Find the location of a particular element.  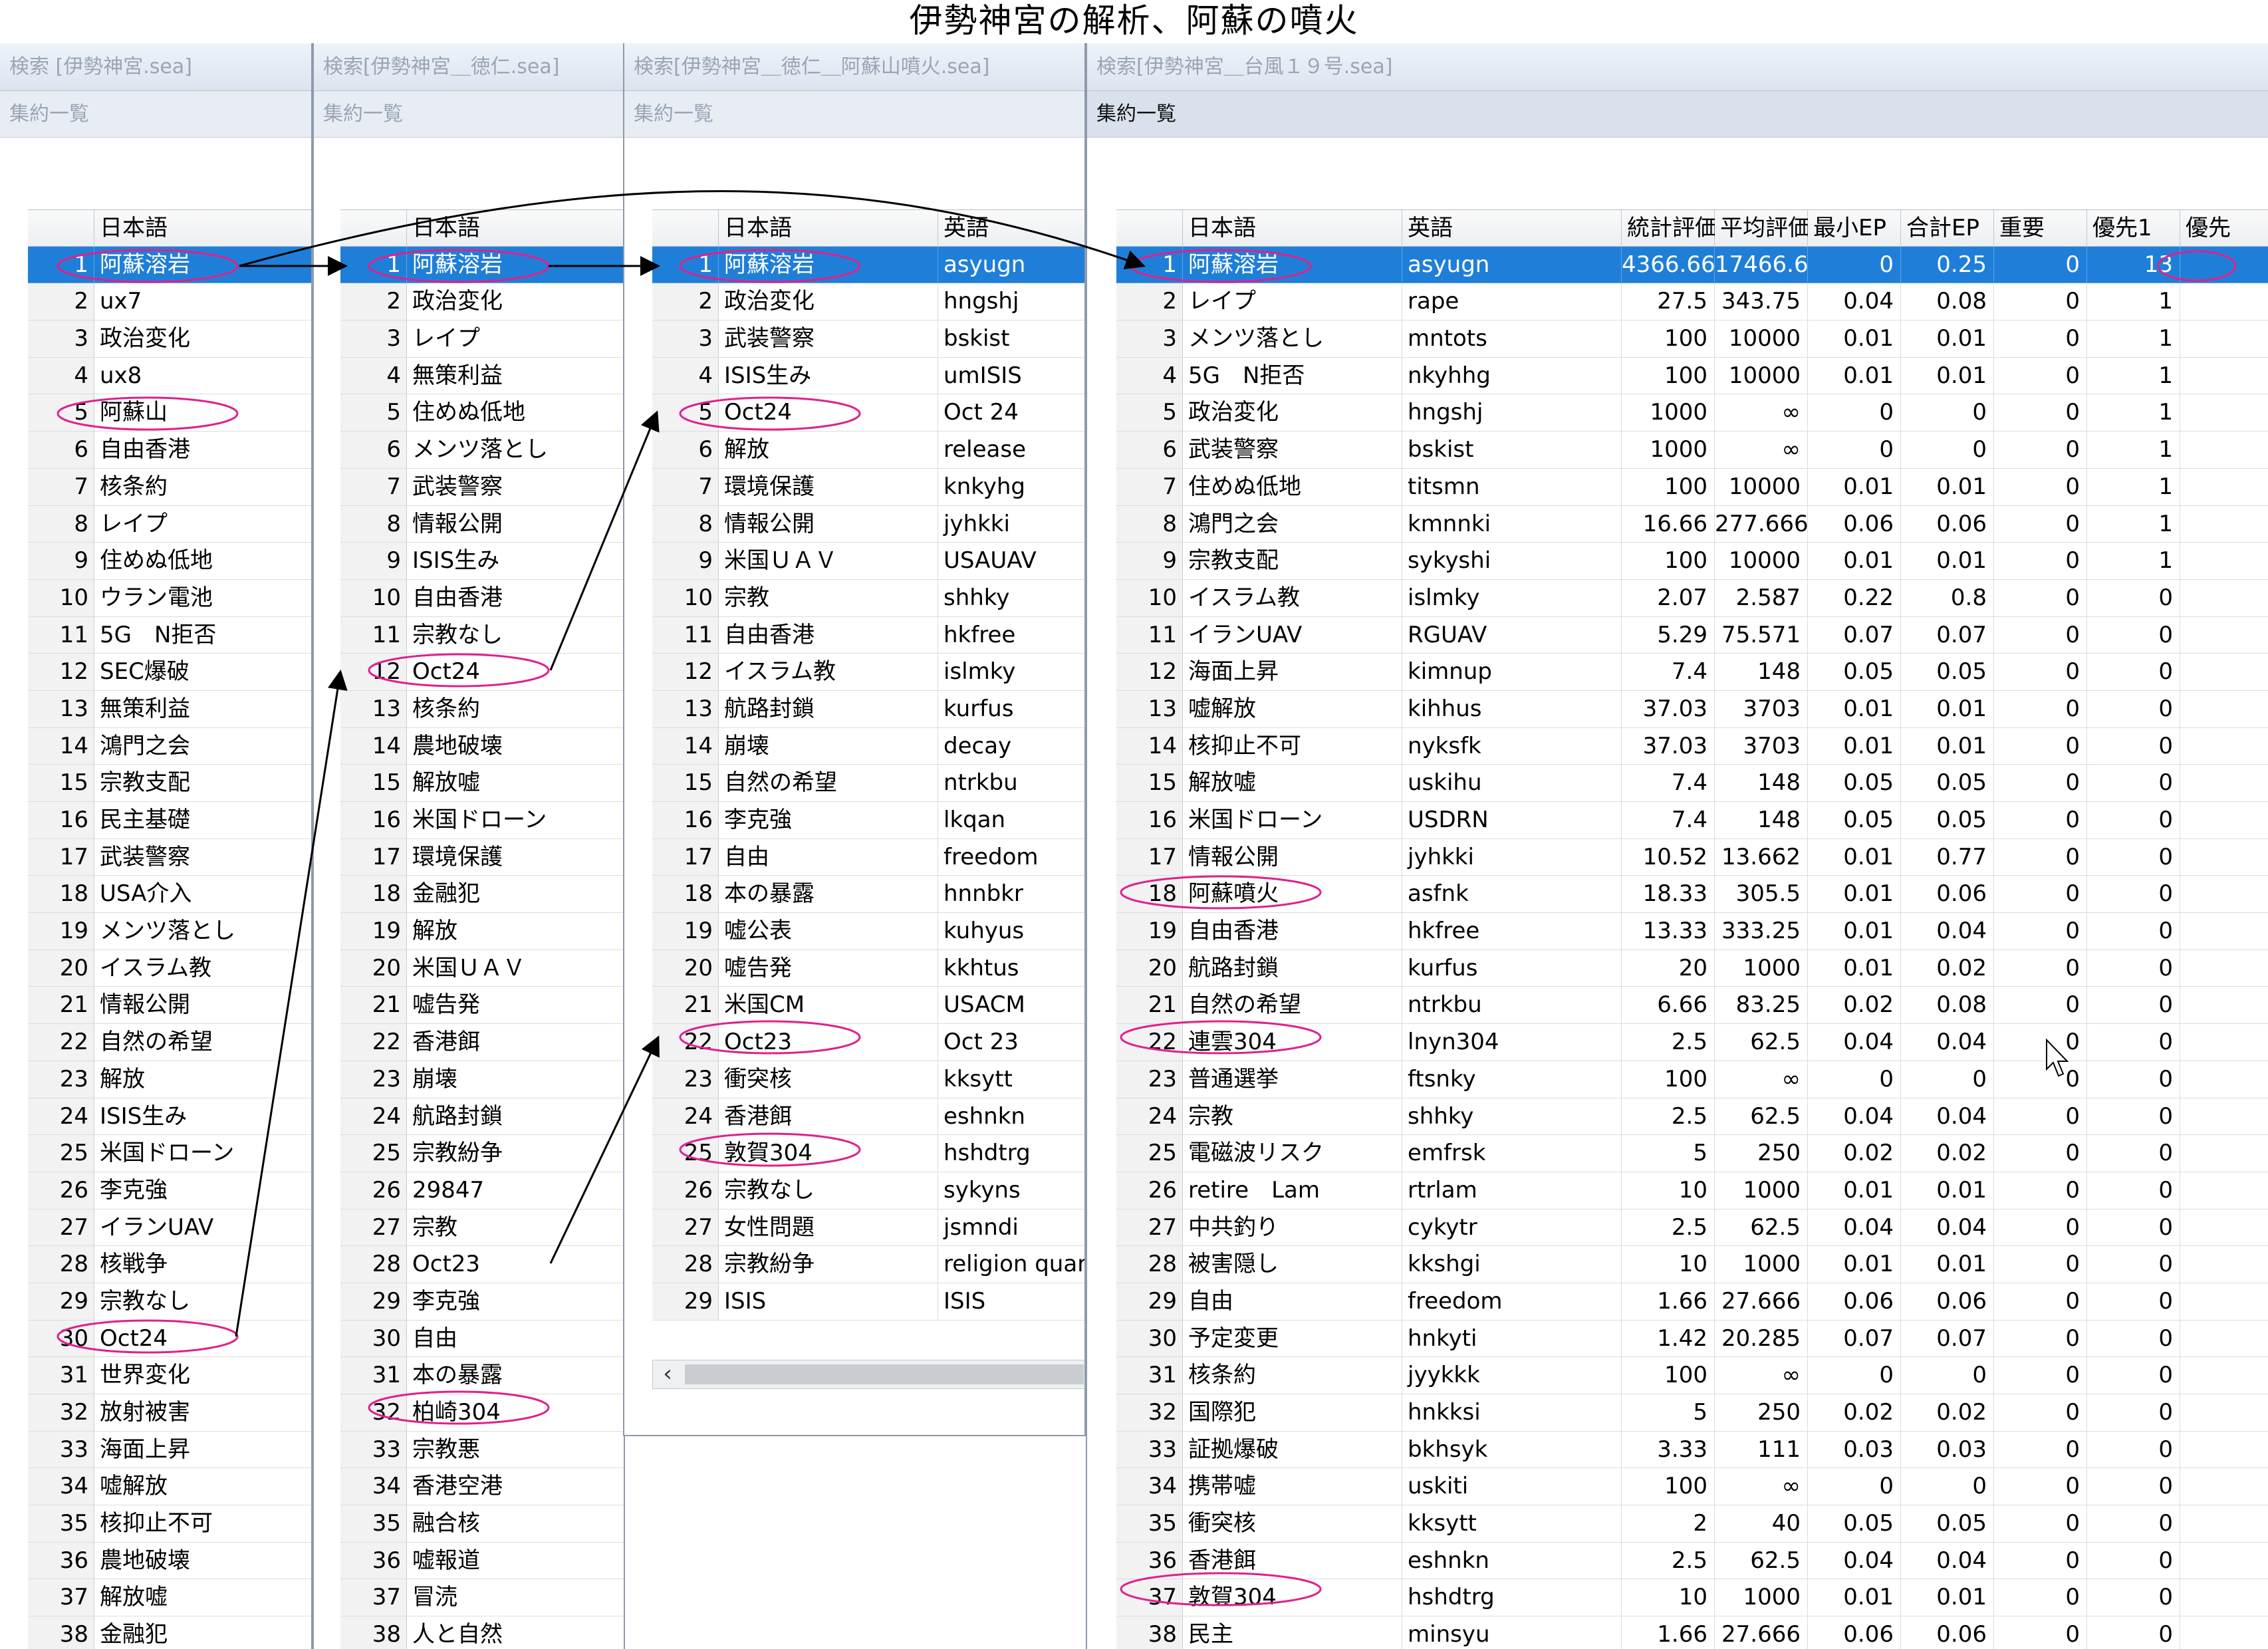

table-row: 25 宗教紛争 is located at coordinates (482, 1153).